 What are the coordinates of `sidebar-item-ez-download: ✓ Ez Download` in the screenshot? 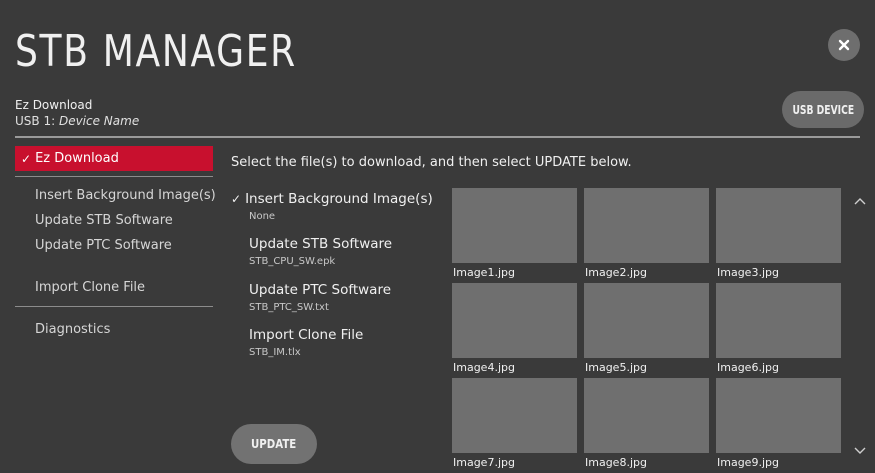 It's located at (114, 158).